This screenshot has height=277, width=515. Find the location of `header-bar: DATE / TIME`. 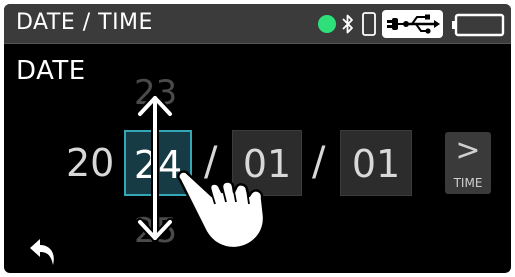

header-bar: DATE / TIME is located at coordinates (257, 24).